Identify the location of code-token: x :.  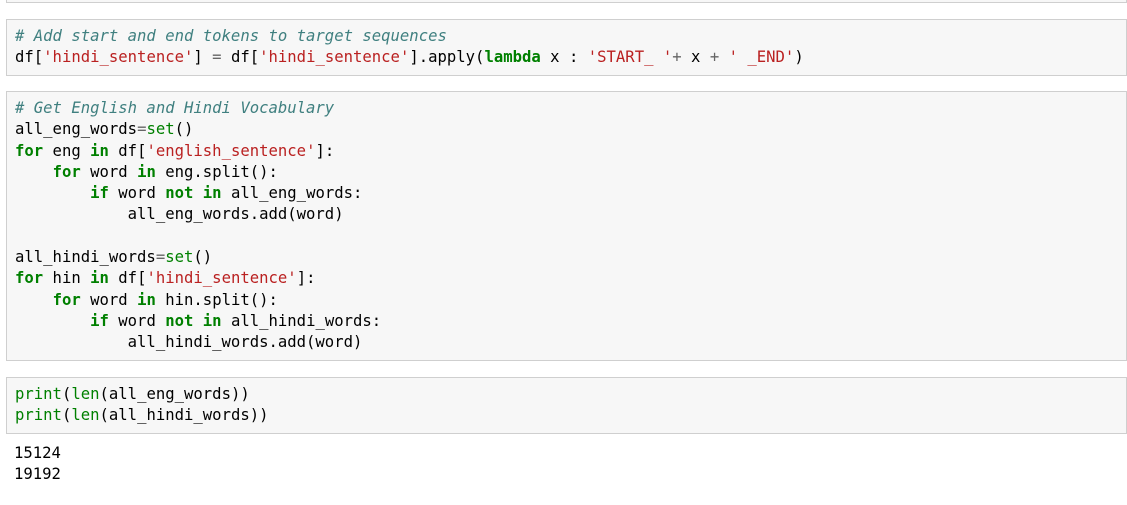
(564, 57).